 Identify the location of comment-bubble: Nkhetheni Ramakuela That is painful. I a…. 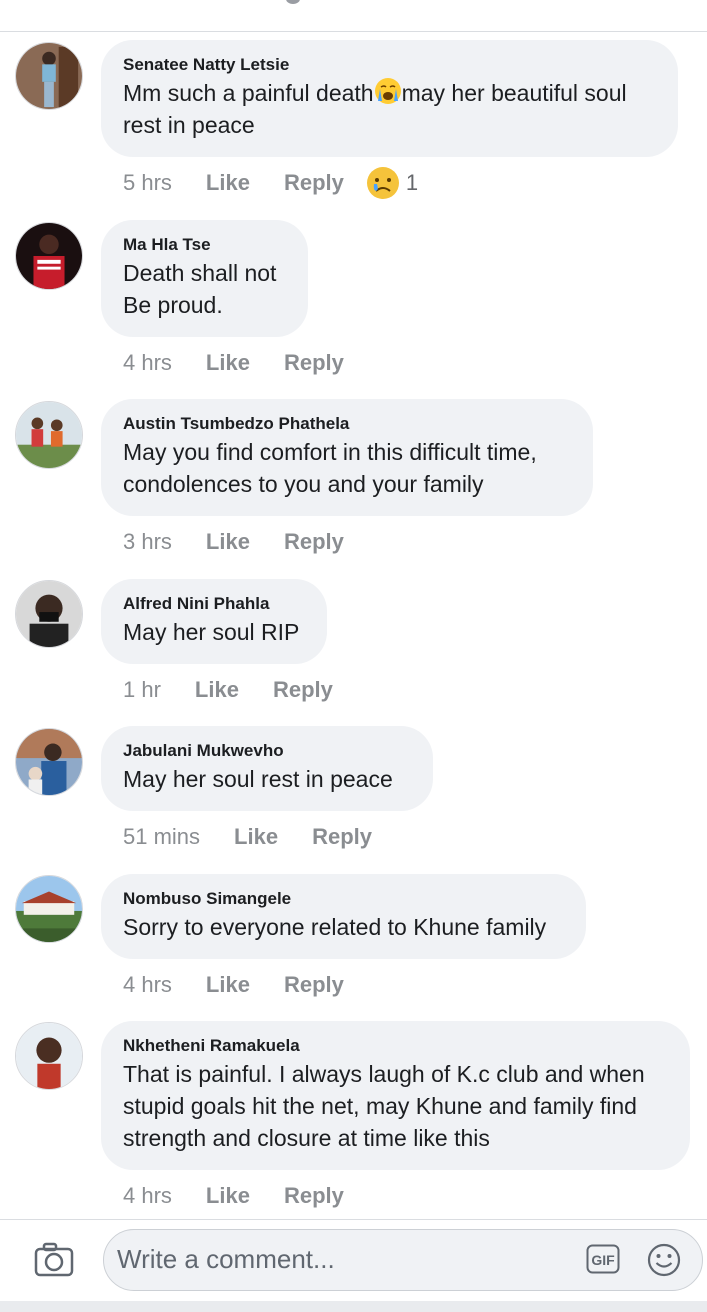
(395, 1095).